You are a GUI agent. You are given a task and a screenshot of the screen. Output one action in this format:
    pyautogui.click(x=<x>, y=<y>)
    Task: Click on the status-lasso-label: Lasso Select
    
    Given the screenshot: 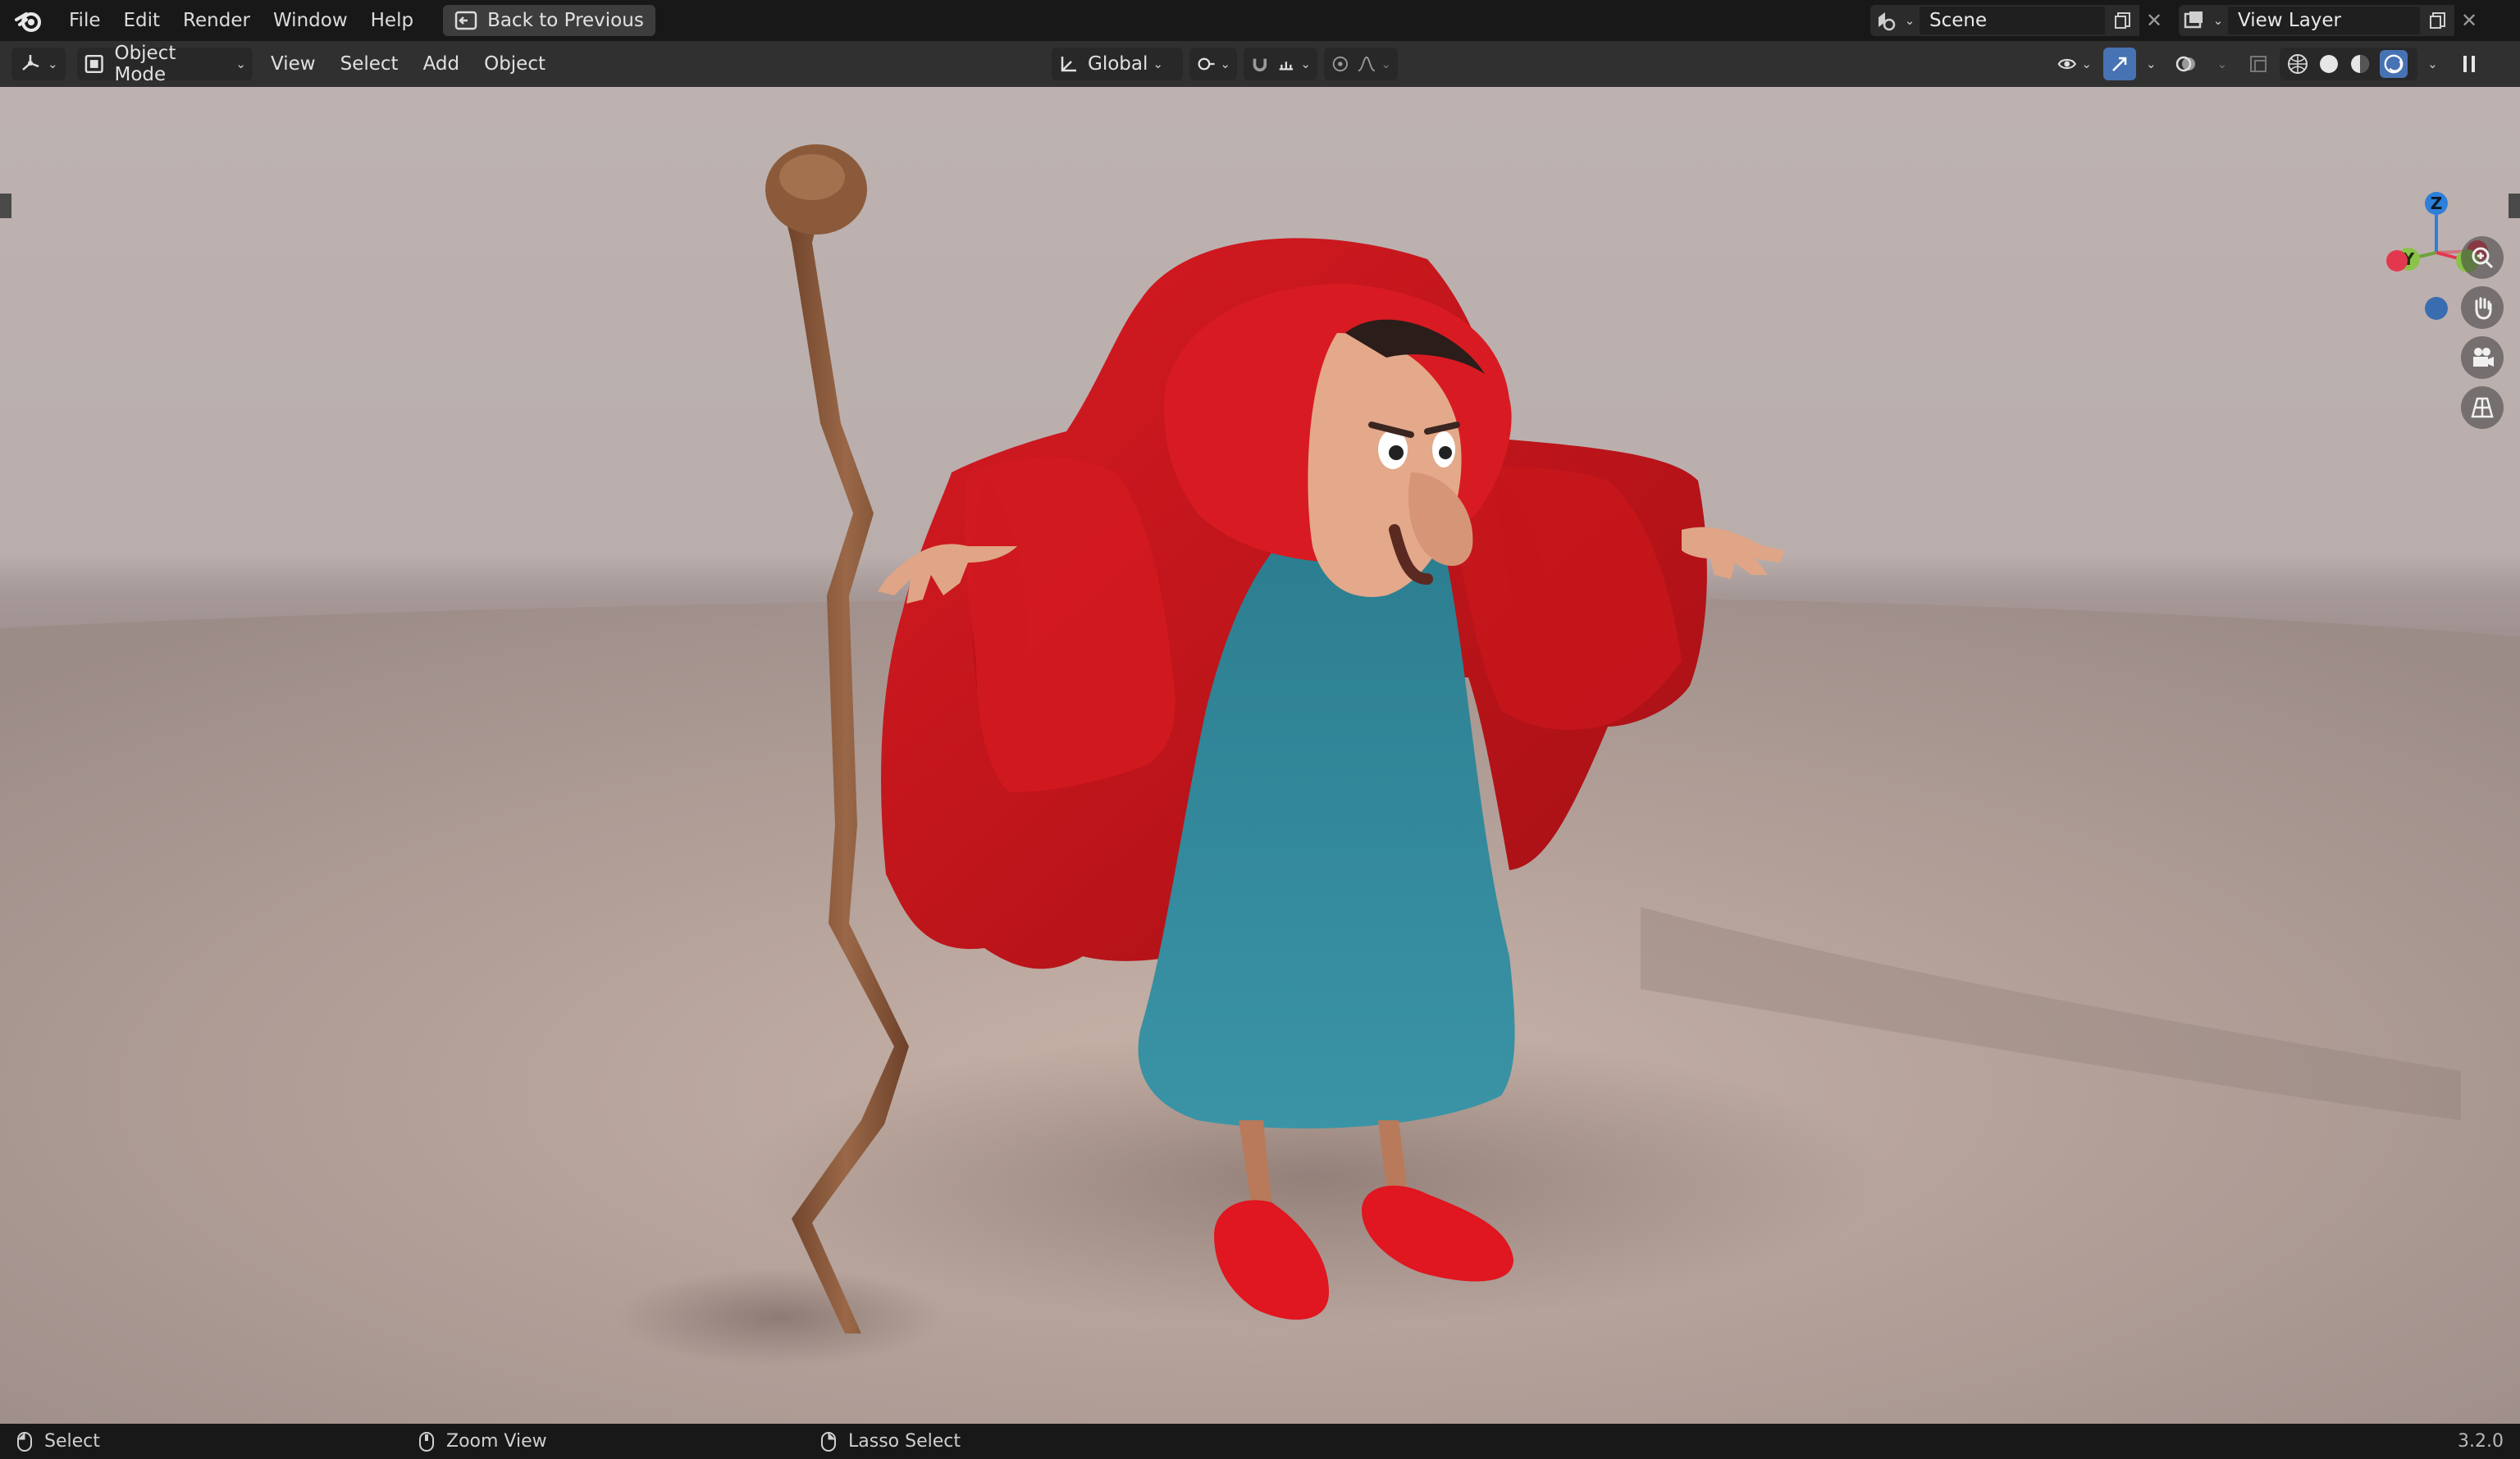 What is the action you would take?
    pyautogui.click(x=905, y=1441)
    